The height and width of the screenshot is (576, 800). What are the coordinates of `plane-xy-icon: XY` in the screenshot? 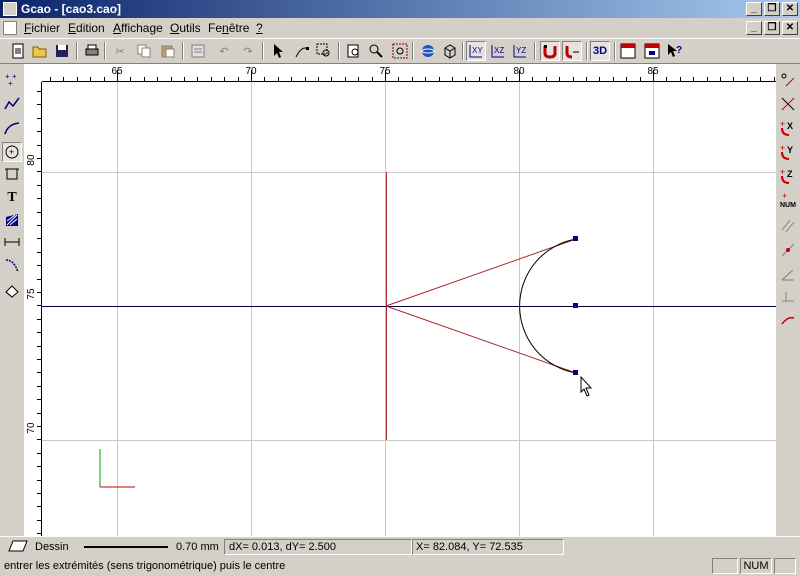 It's located at (476, 51).